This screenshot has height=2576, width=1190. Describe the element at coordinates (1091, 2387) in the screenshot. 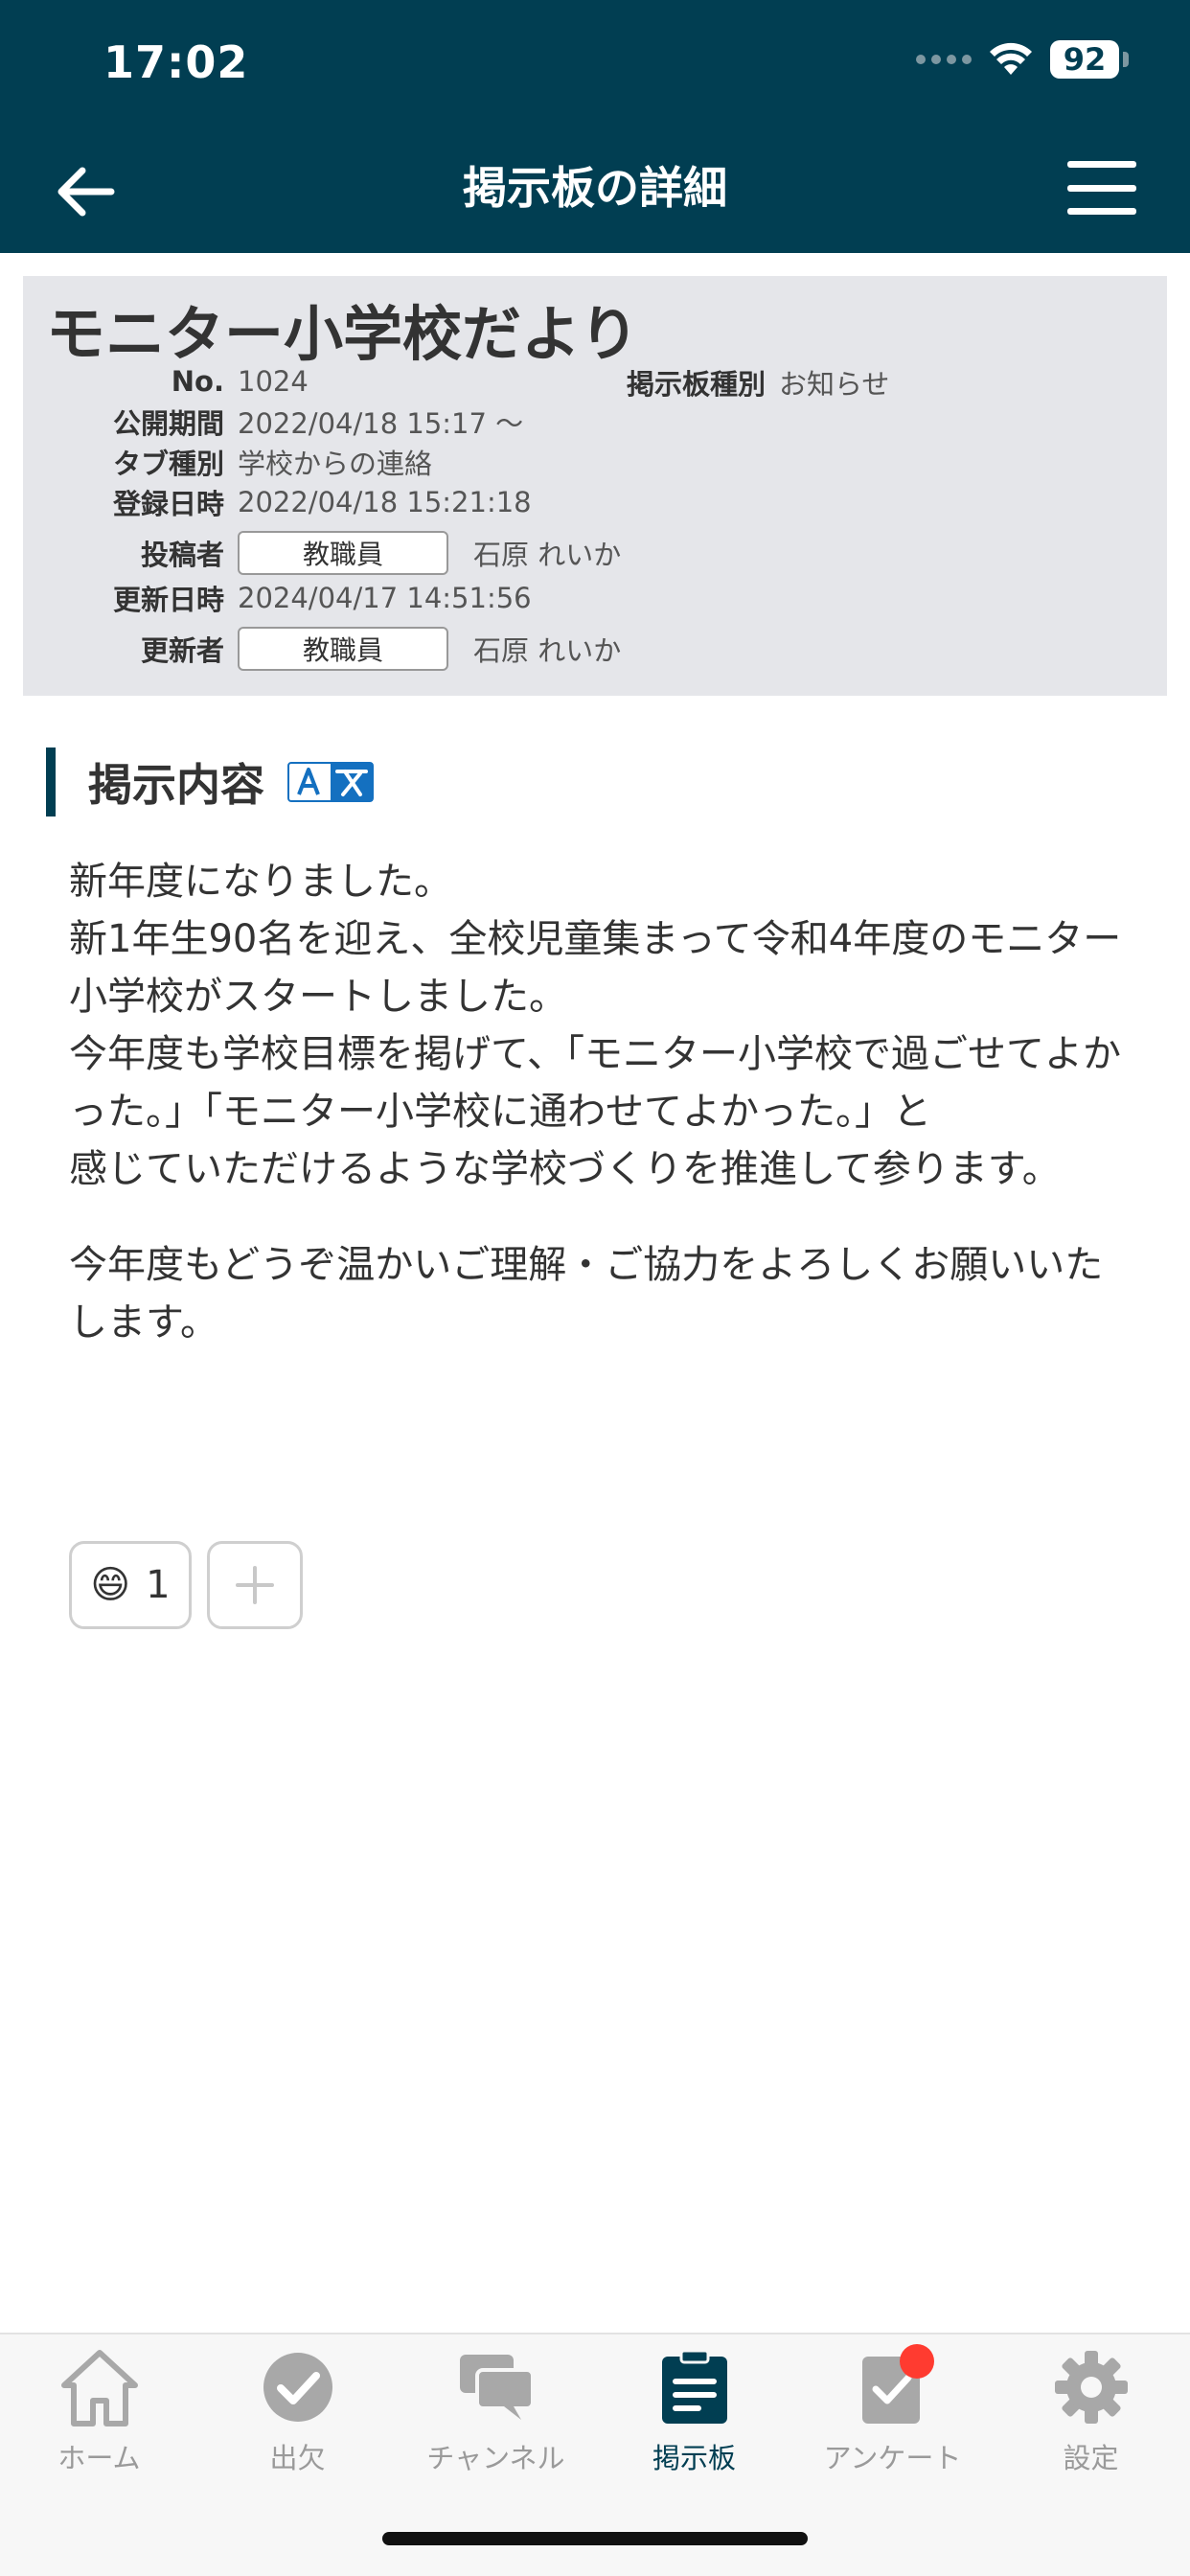

I see `gear-icon` at that location.